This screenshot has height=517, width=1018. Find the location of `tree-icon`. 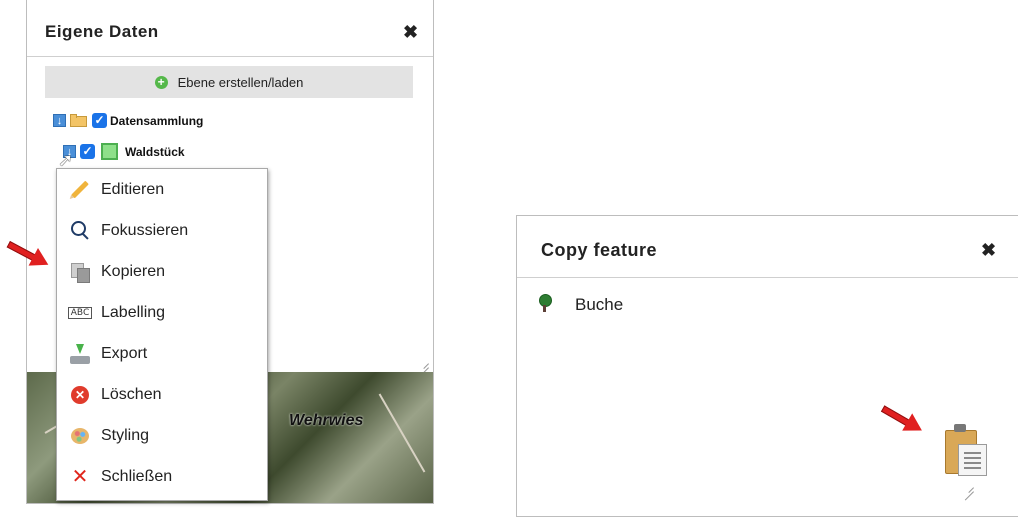

tree-icon is located at coordinates (544, 304).